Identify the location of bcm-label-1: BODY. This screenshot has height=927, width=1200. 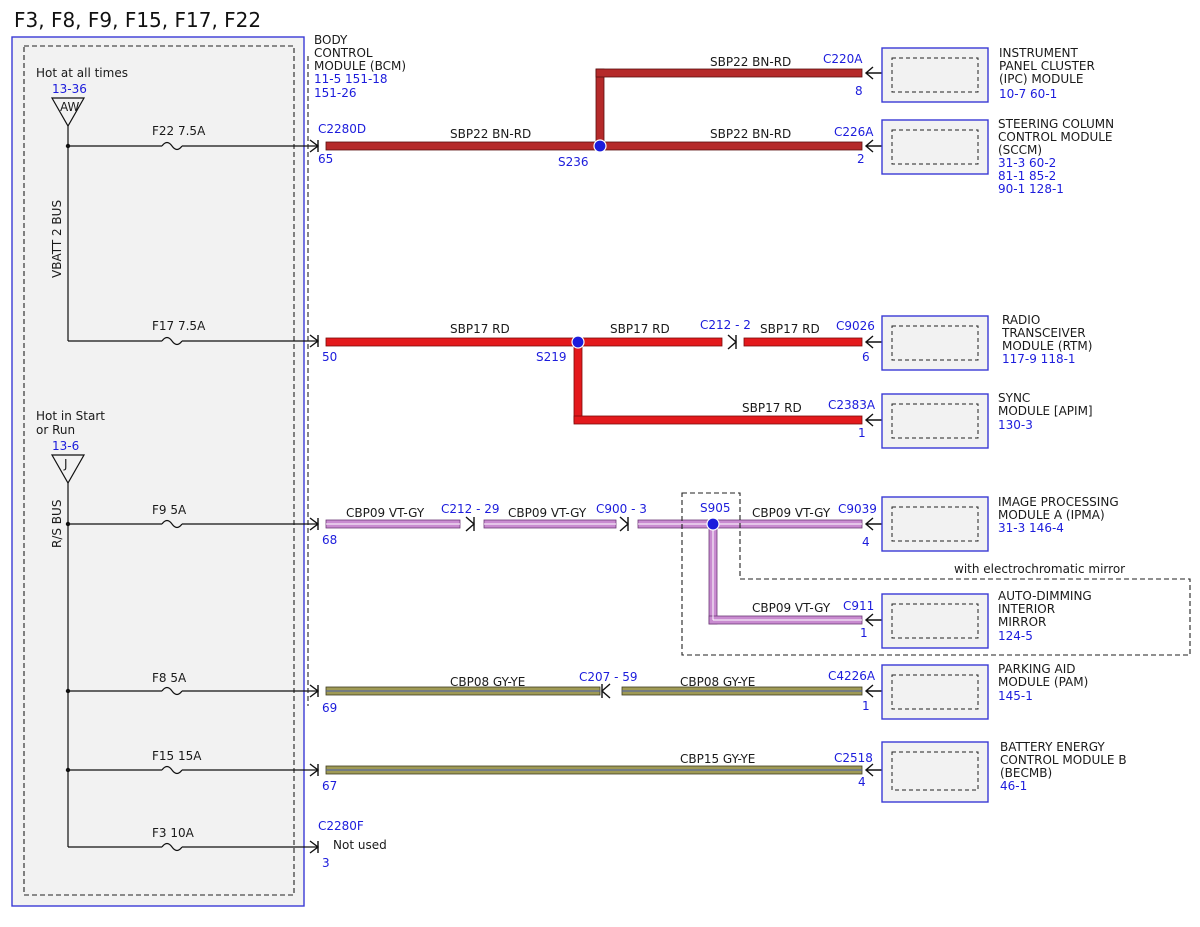
(331, 40).